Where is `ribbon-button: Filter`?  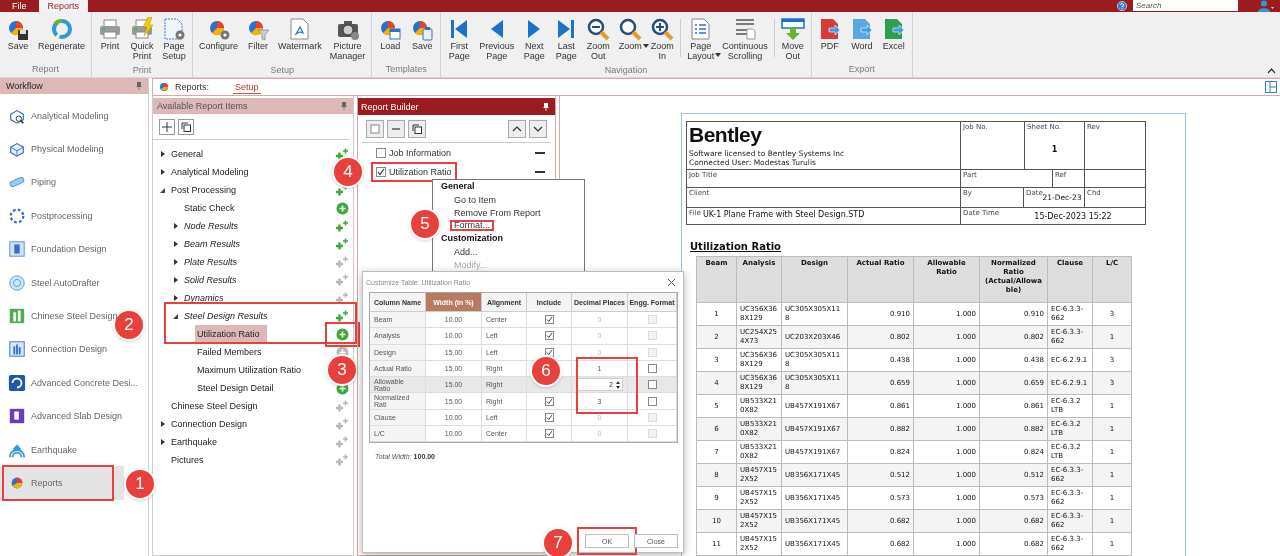
ribbon-button: Filter is located at coordinates (258, 34).